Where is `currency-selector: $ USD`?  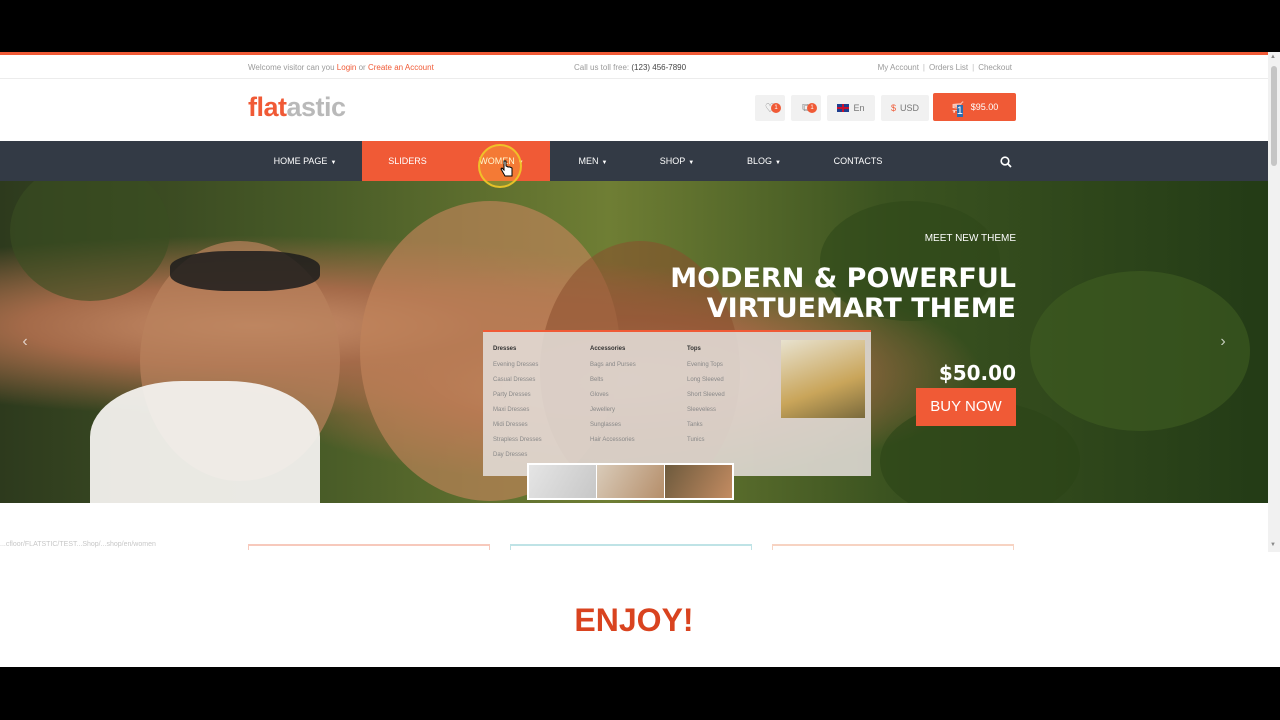
currency-selector: $ USD is located at coordinates (905, 108).